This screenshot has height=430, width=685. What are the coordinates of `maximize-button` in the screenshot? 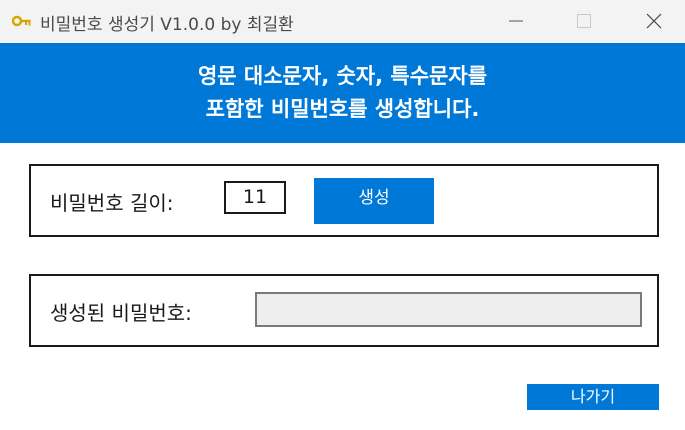 It's located at (584, 21).